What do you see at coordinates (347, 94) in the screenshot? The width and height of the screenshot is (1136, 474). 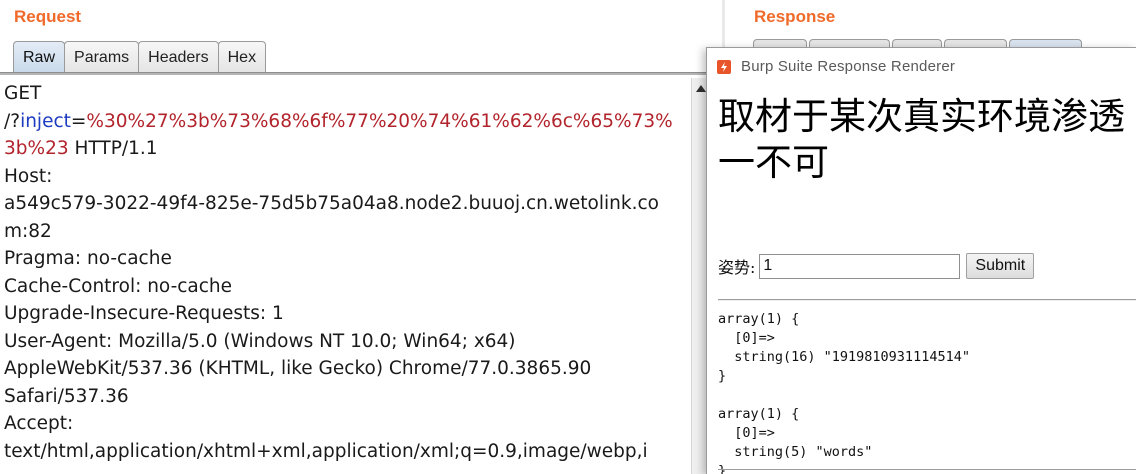 I see `request-line: GET` at bounding box center [347, 94].